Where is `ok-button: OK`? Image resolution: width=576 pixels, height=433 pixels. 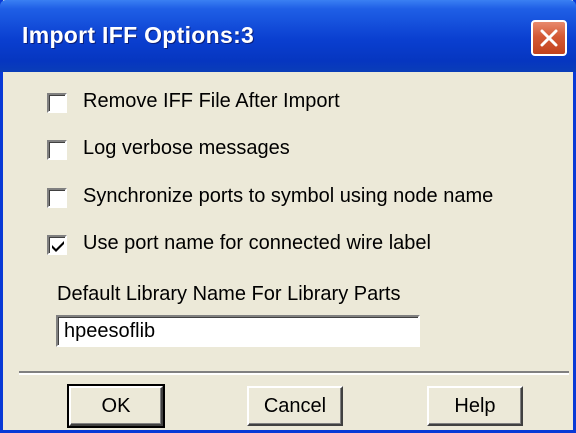
ok-button: OK is located at coordinates (116, 406).